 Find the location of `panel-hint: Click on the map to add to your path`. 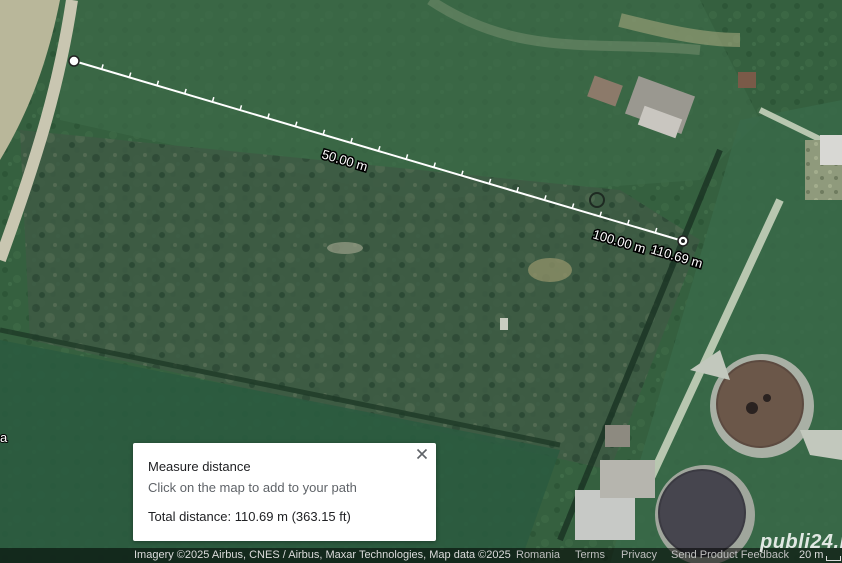

panel-hint: Click on the map to add to your path is located at coordinates (252, 487).